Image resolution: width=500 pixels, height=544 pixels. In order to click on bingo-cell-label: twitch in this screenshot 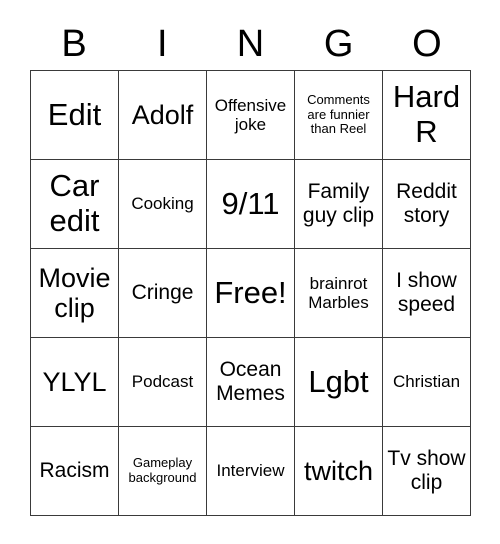, I will do `click(338, 470)`.